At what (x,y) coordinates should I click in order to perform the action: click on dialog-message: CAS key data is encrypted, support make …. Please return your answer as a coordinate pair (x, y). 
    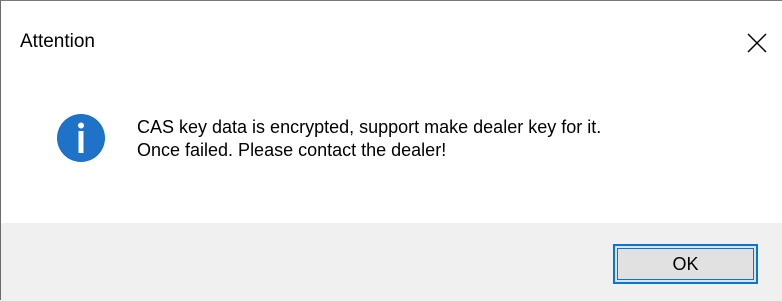
    Looking at the image, I should click on (369, 139).